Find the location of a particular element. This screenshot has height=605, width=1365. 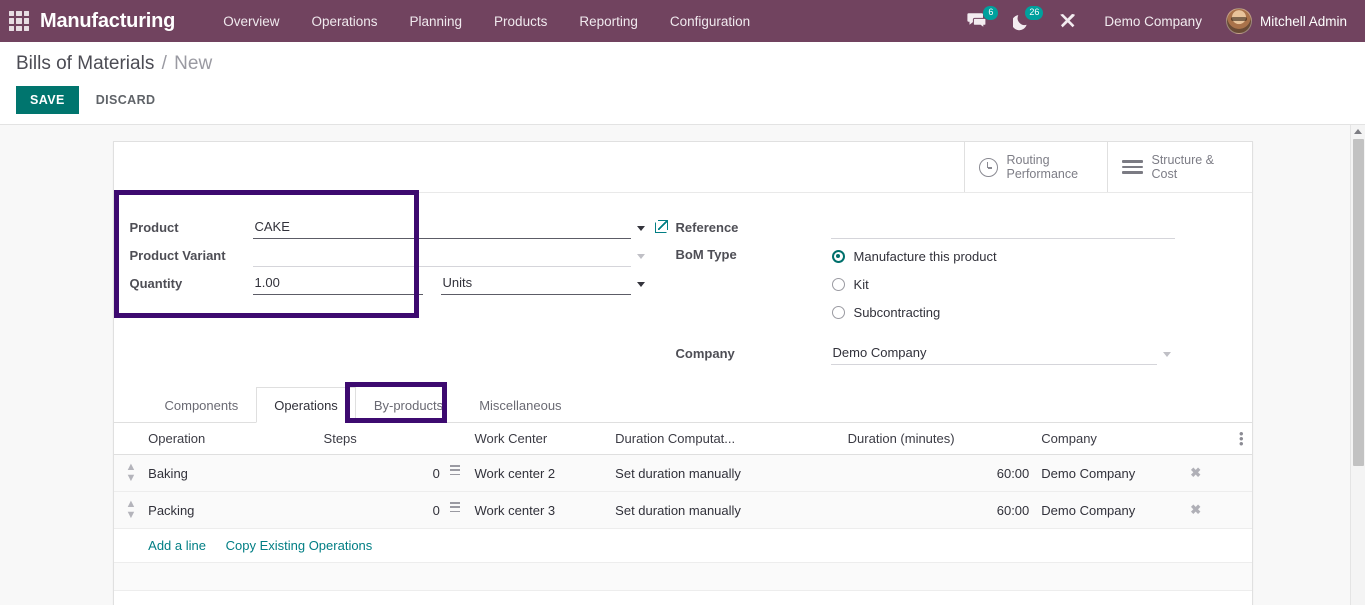

quantity-input is located at coordinates (337, 284).